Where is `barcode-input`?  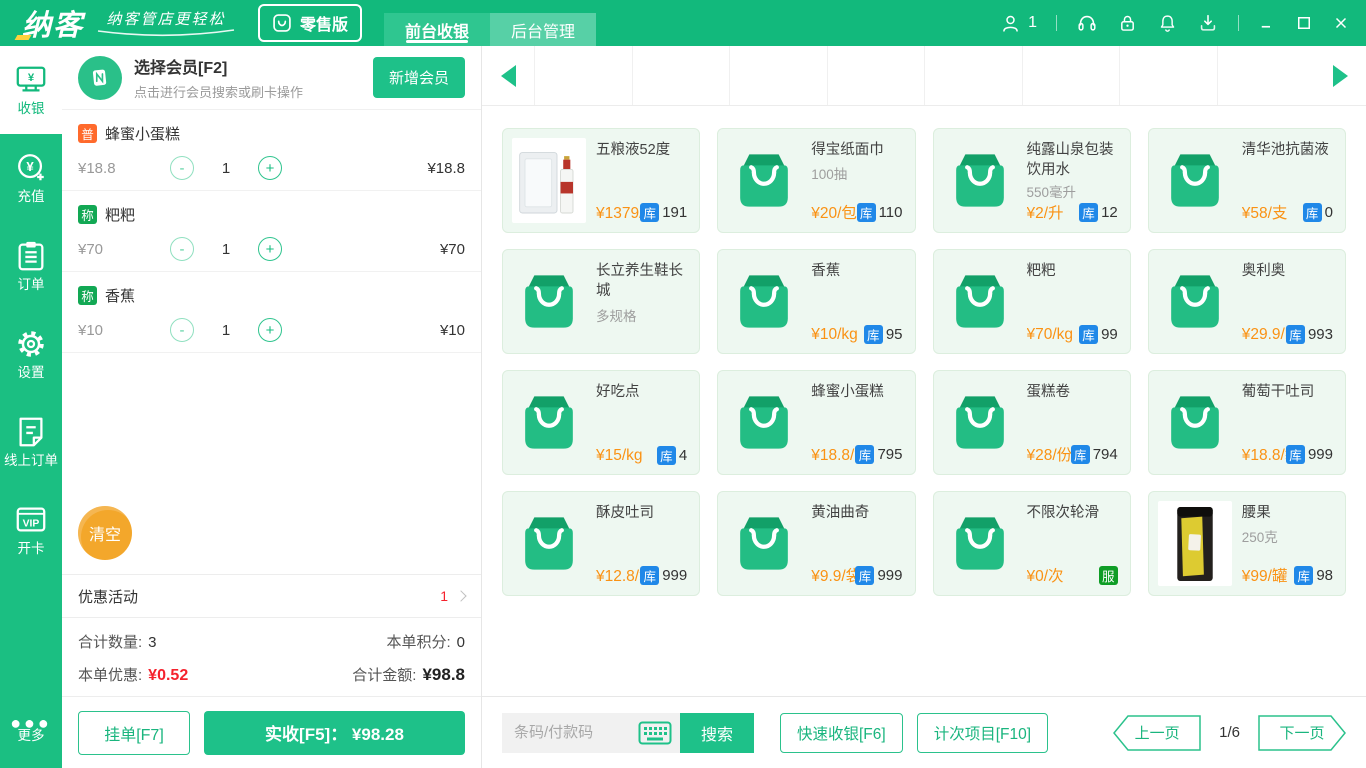 barcode-input is located at coordinates (576, 732).